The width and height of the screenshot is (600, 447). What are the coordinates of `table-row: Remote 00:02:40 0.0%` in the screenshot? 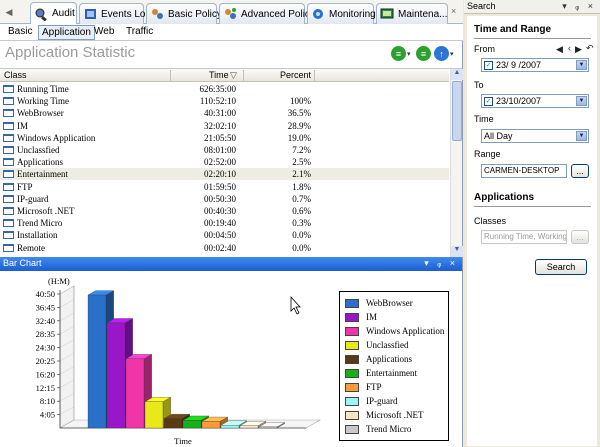 It's located at (224, 248).